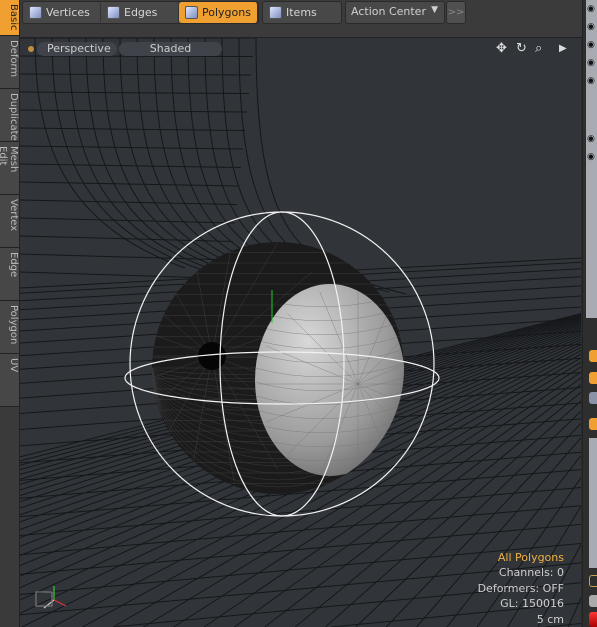 This screenshot has width=597, height=627. Describe the element at coordinates (593, 581) in the screenshot. I see `panel-field` at that location.